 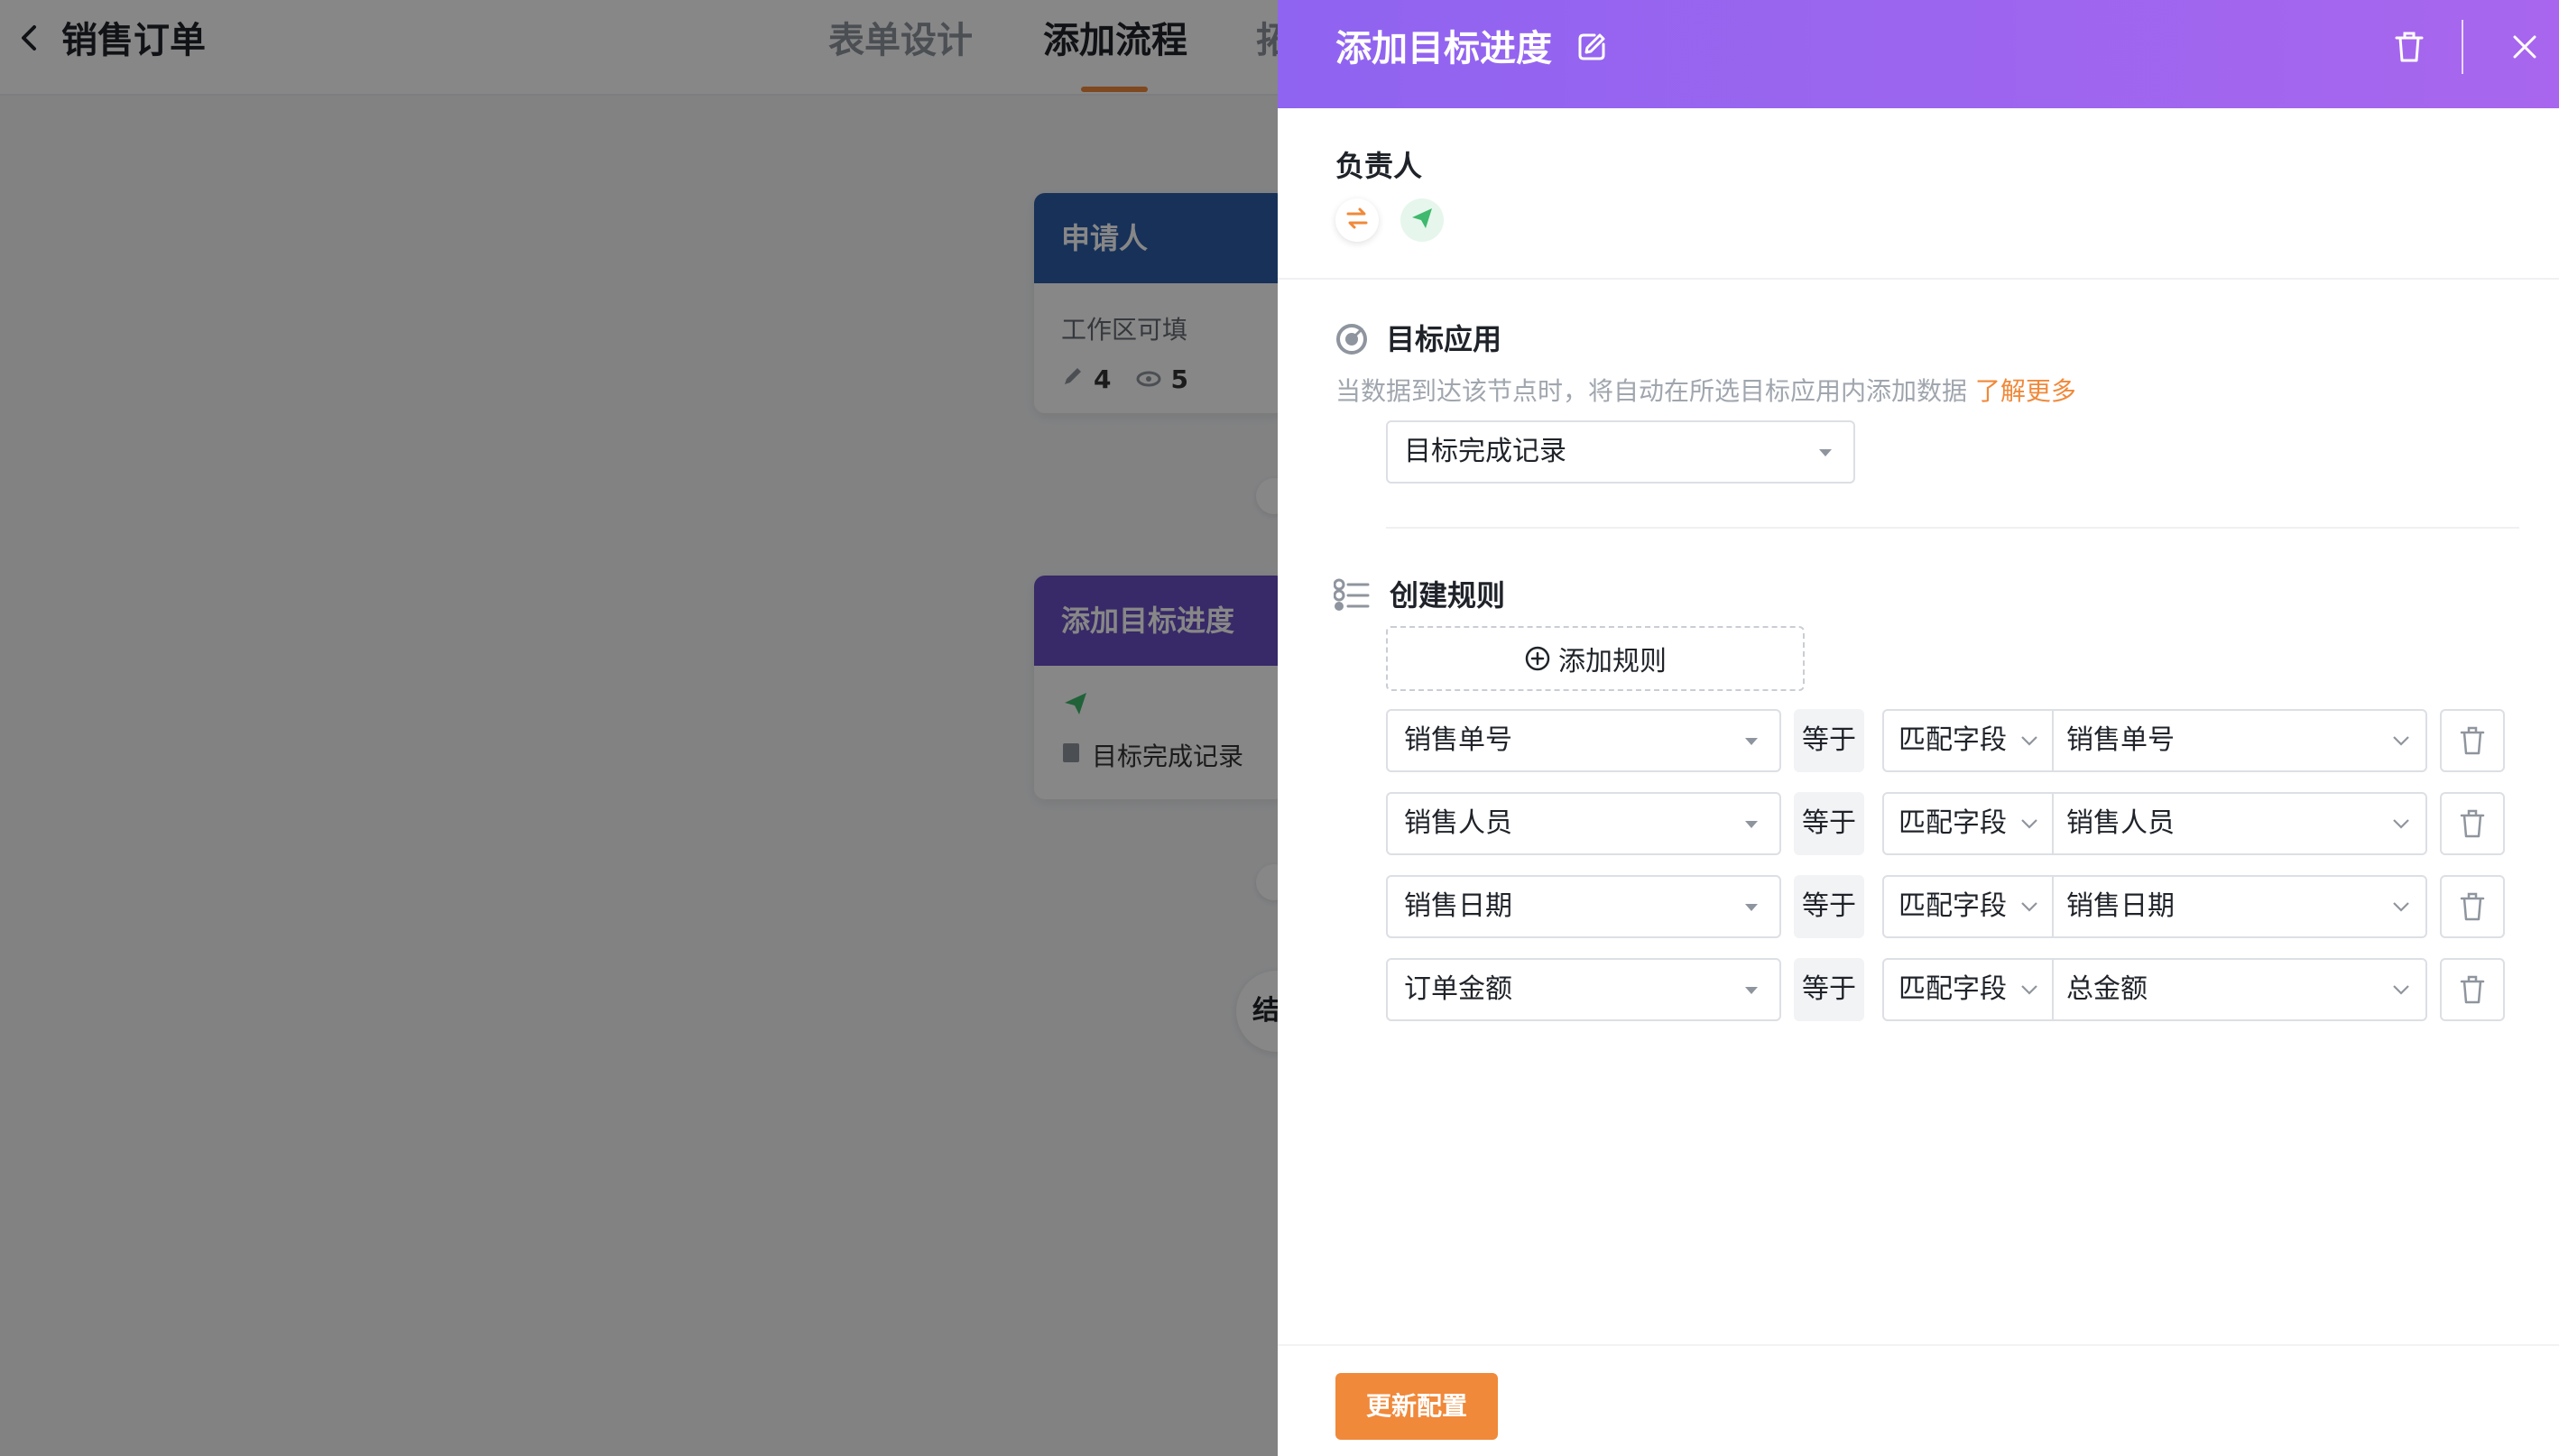 I want to click on rule-field-value: 订单金额, so click(x=1458, y=989).